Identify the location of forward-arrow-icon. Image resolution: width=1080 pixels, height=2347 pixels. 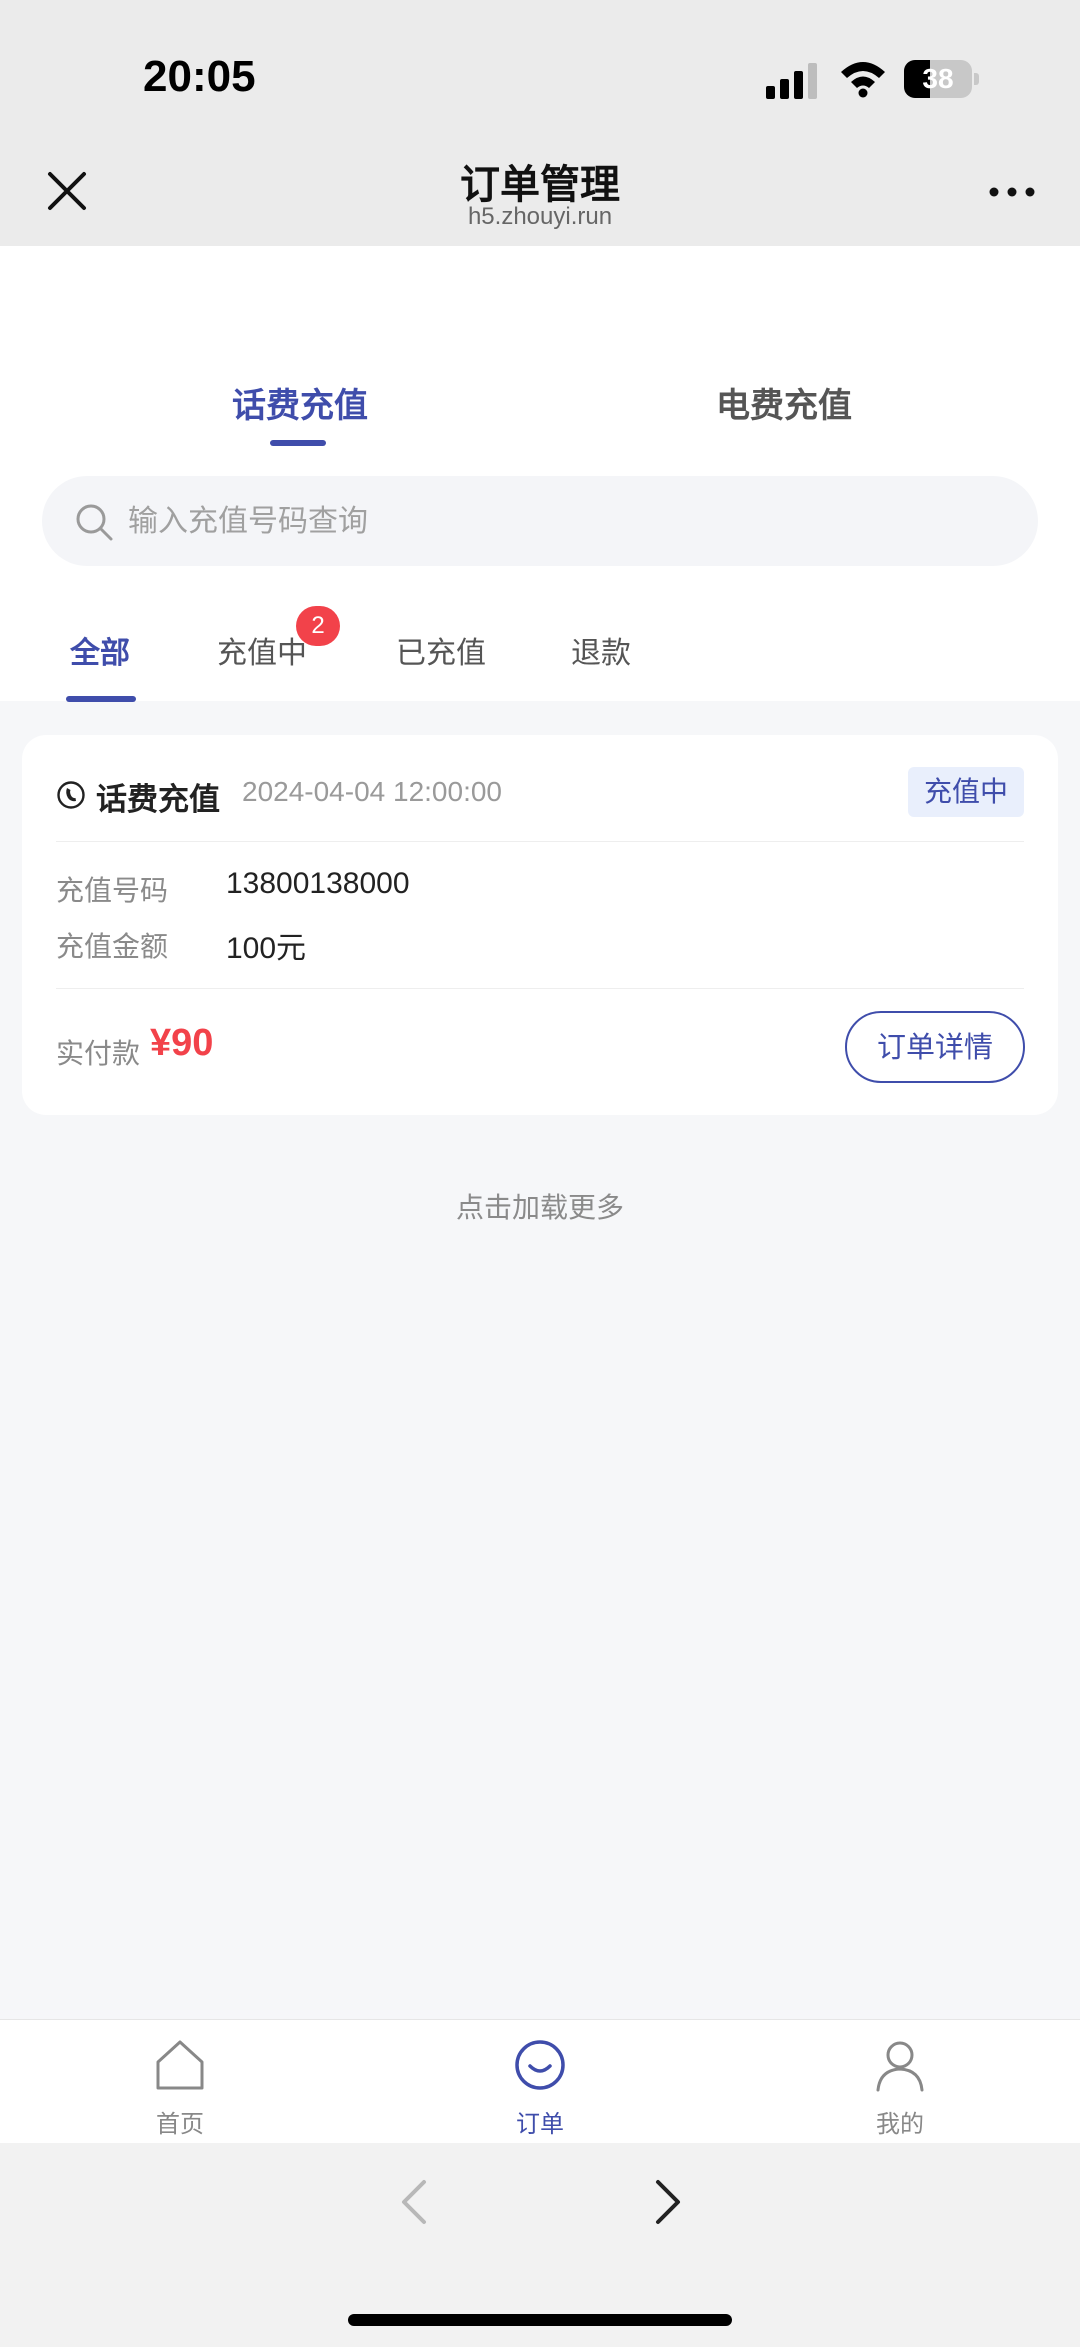
(668, 2202).